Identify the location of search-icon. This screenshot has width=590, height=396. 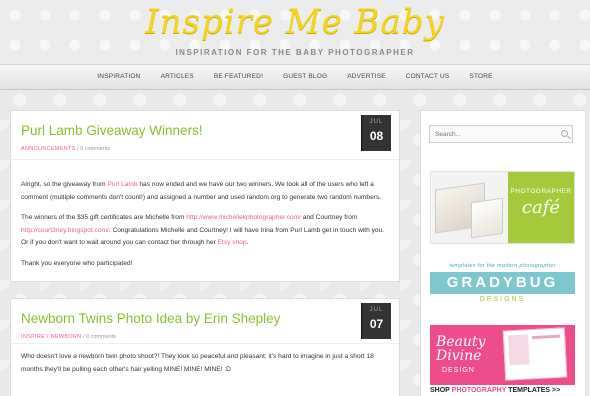
(564, 133).